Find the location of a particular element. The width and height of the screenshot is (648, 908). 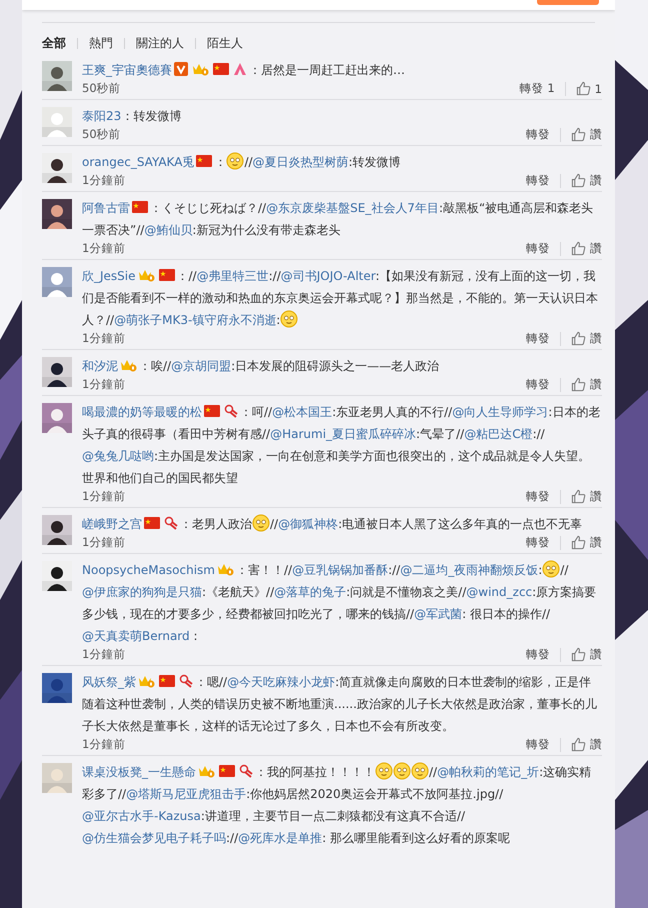

user-name-link: orangec_SAYAKA兎 is located at coordinates (138, 162).